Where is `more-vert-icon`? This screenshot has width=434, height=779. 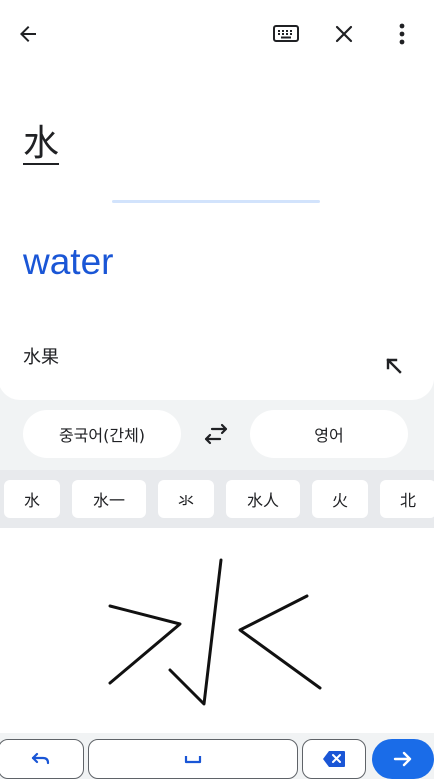 more-vert-icon is located at coordinates (402, 34).